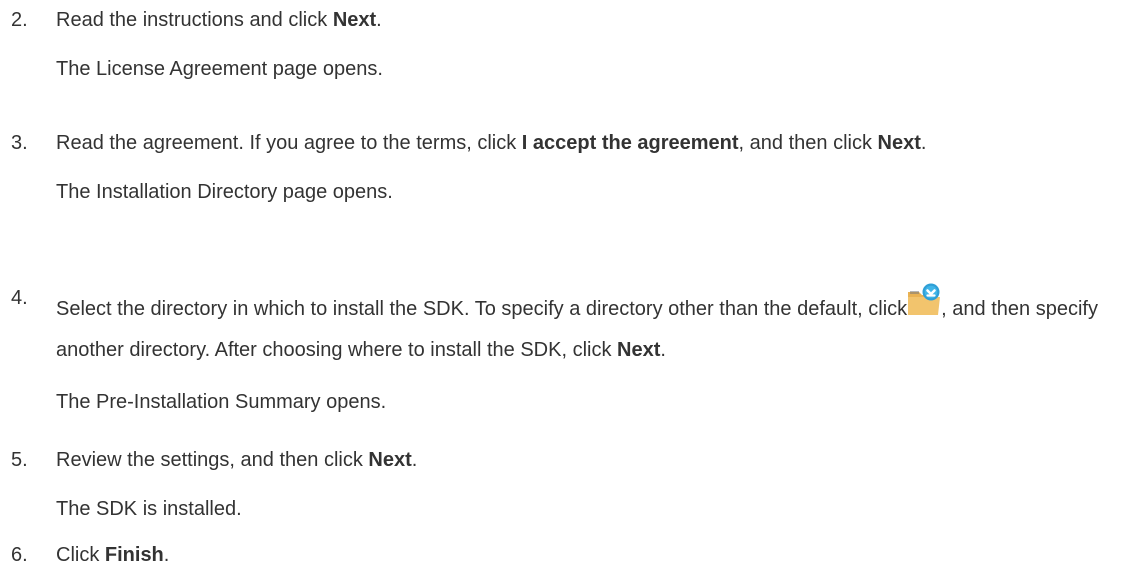 Image resolution: width=1128 pixels, height=577 pixels. I want to click on action-label: I accept the agreement, so click(630, 143).